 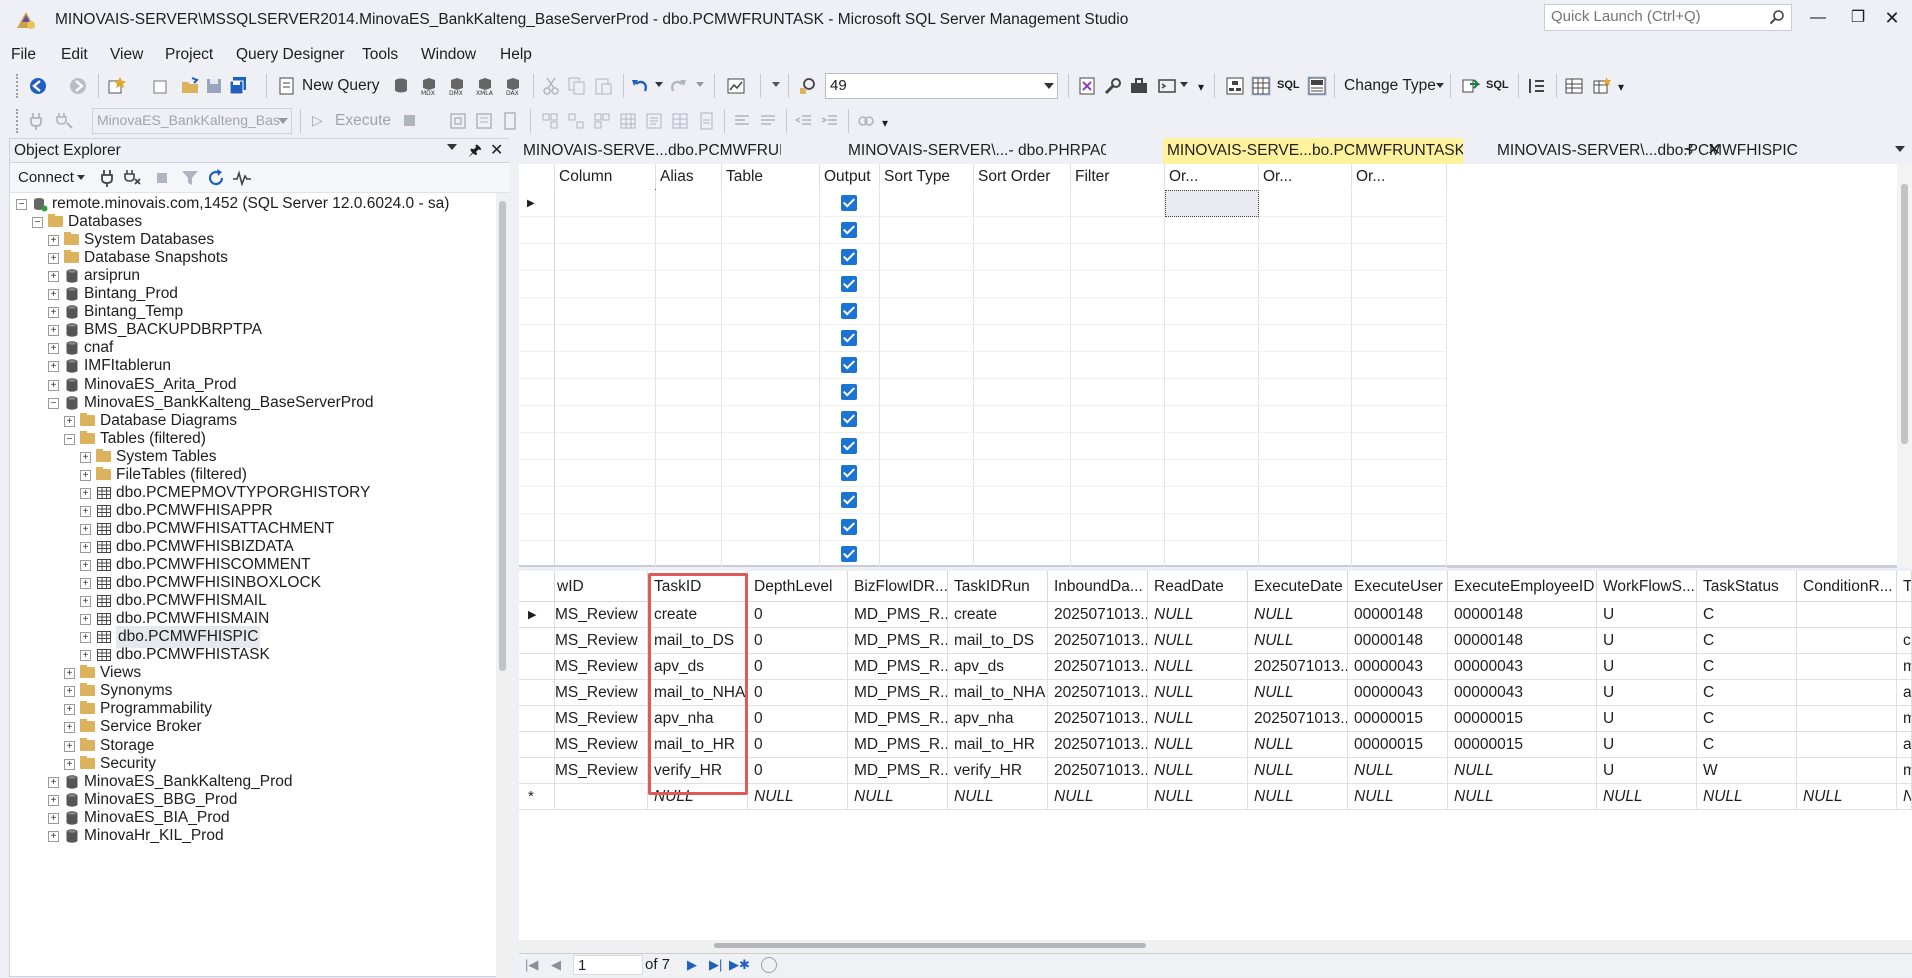 I want to click on grid-cell: apv_ds, so click(x=998, y=667).